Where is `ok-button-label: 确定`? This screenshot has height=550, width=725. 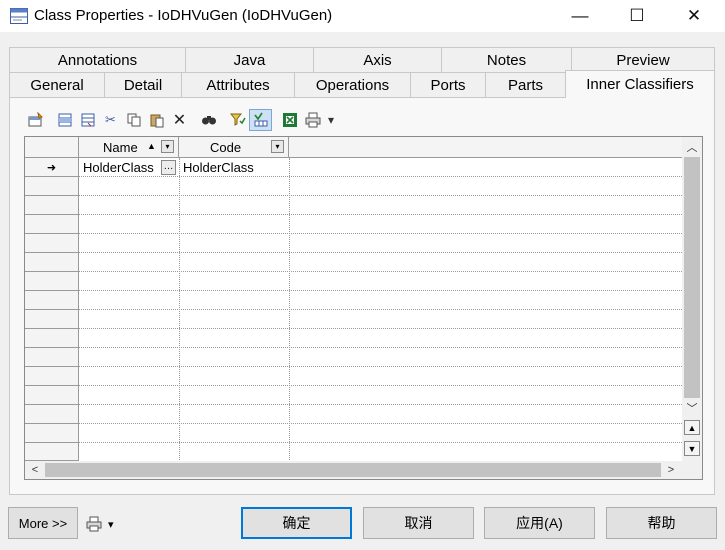
ok-button-label: 确定 is located at coordinates (296, 523).